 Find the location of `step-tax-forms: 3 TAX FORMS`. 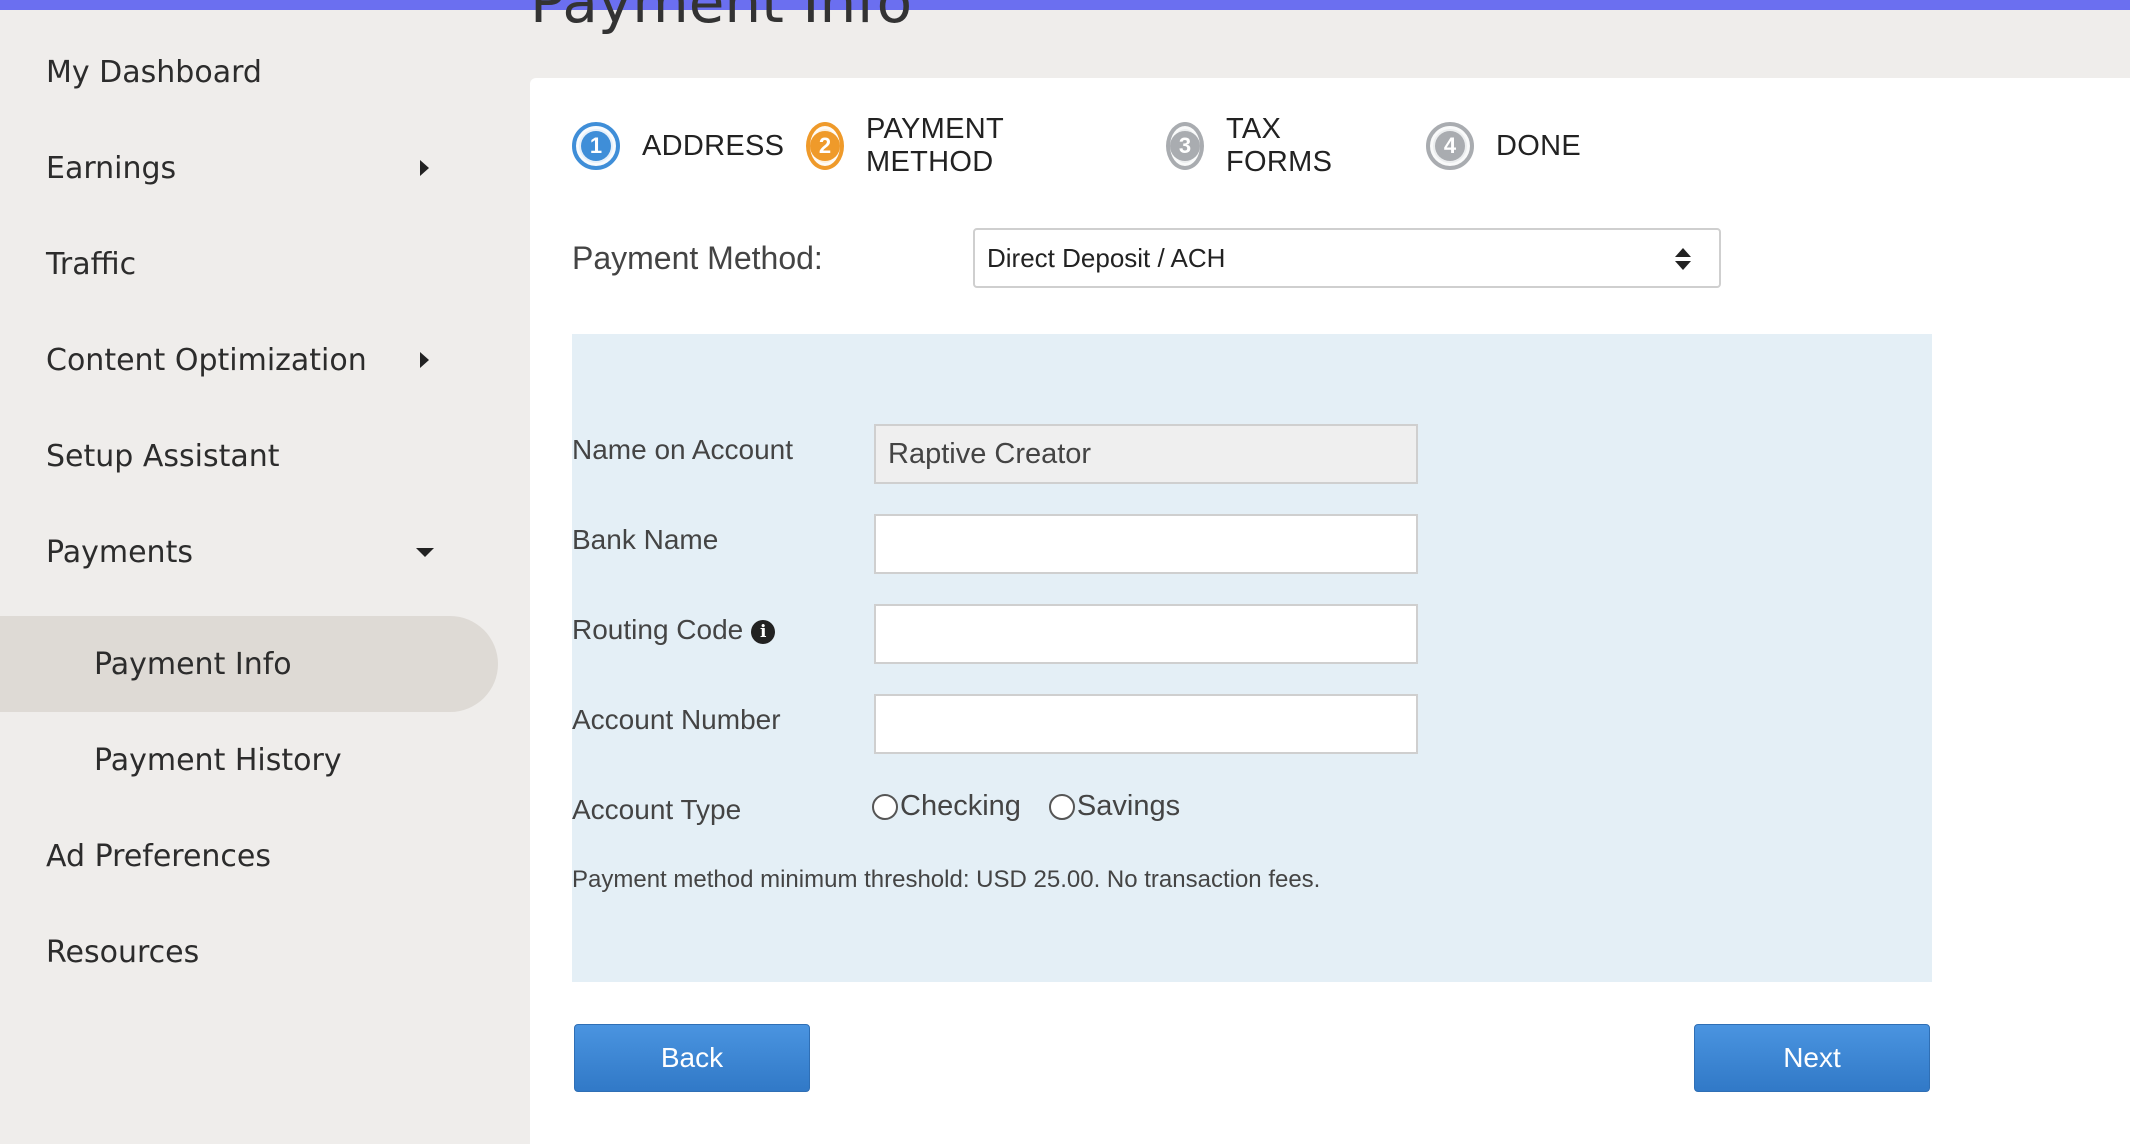

step-tax-forms: 3 TAX FORMS is located at coordinates (1254, 145).